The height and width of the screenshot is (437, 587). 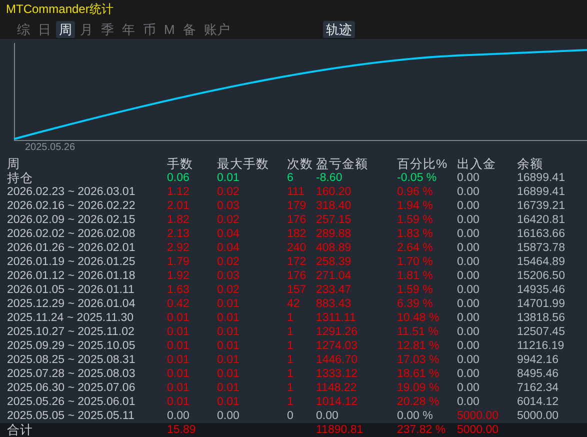 What do you see at coordinates (538, 374) in the screenshot?
I see `table-cell-text: 8495.46` at bounding box center [538, 374].